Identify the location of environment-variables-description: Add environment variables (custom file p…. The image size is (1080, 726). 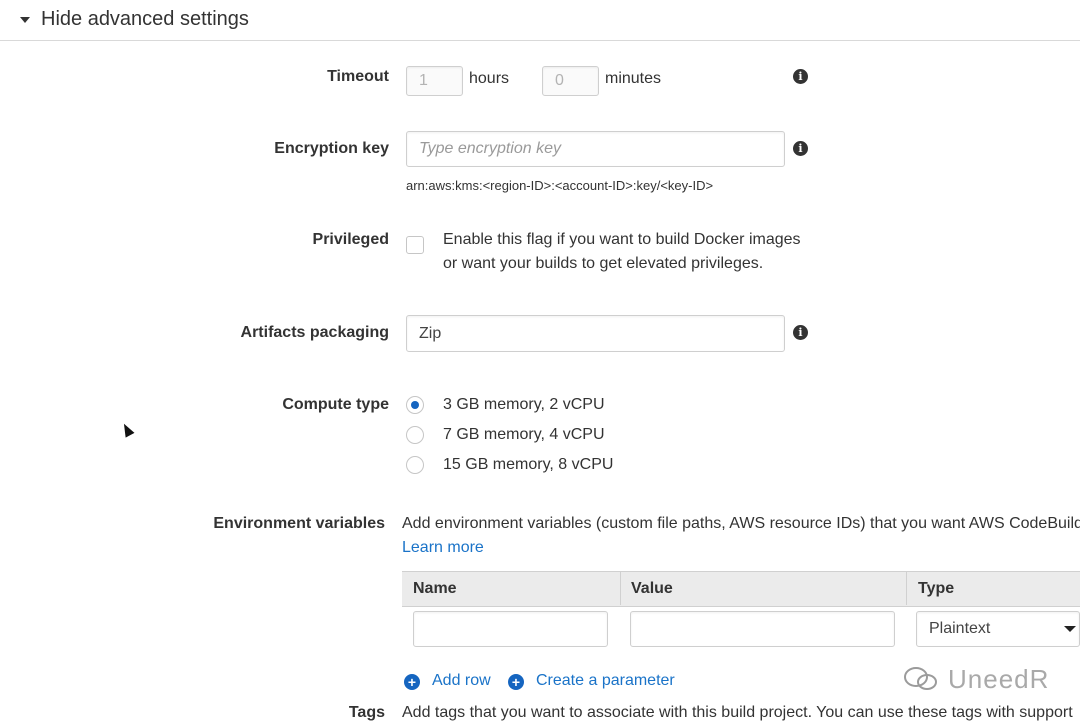
(741, 523).